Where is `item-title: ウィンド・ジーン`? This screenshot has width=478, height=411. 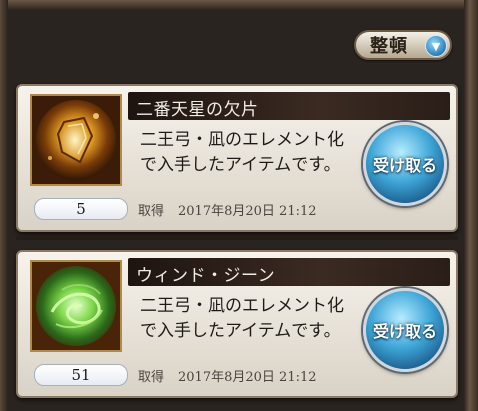
item-title: ウィンド・ジーン is located at coordinates (206, 276).